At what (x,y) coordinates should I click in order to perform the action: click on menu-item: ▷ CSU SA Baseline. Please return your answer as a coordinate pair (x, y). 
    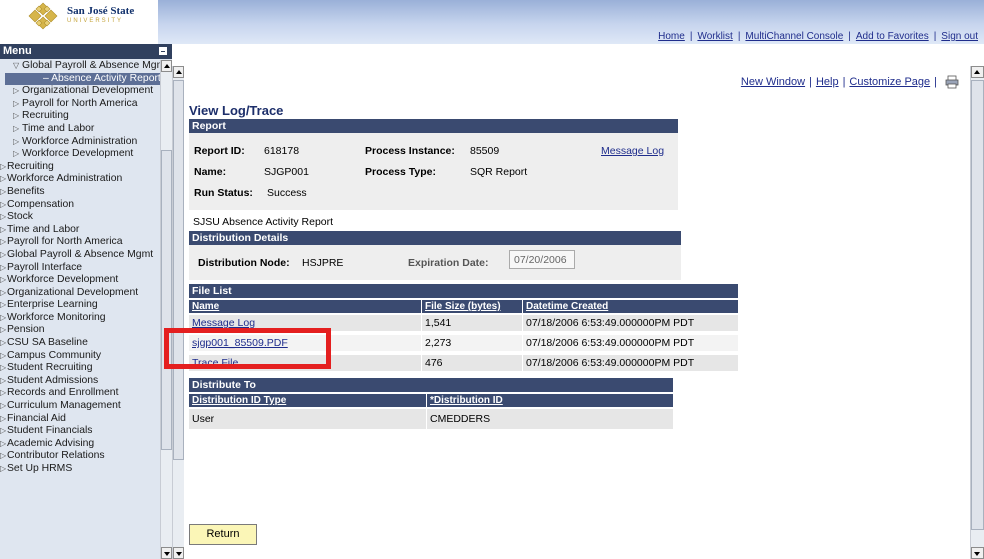
    Looking at the image, I should click on (86, 343).